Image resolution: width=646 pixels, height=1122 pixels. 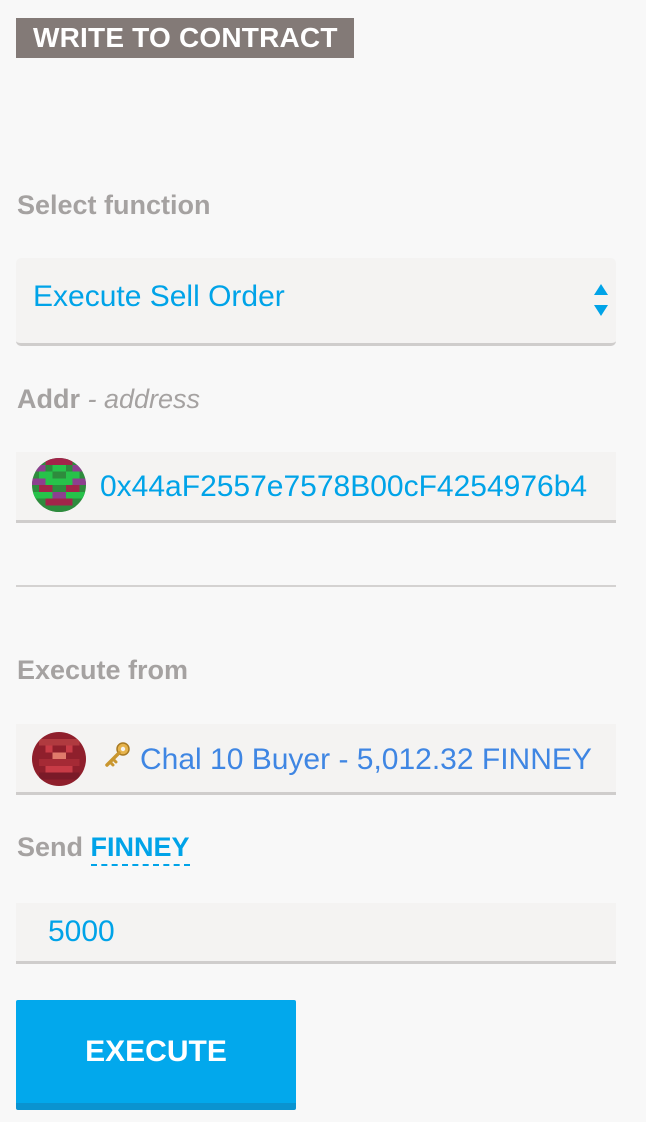 I want to click on execute-from-select: Chal 10 Buyer - 5,012.32 FINNEY, so click(x=316, y=759).